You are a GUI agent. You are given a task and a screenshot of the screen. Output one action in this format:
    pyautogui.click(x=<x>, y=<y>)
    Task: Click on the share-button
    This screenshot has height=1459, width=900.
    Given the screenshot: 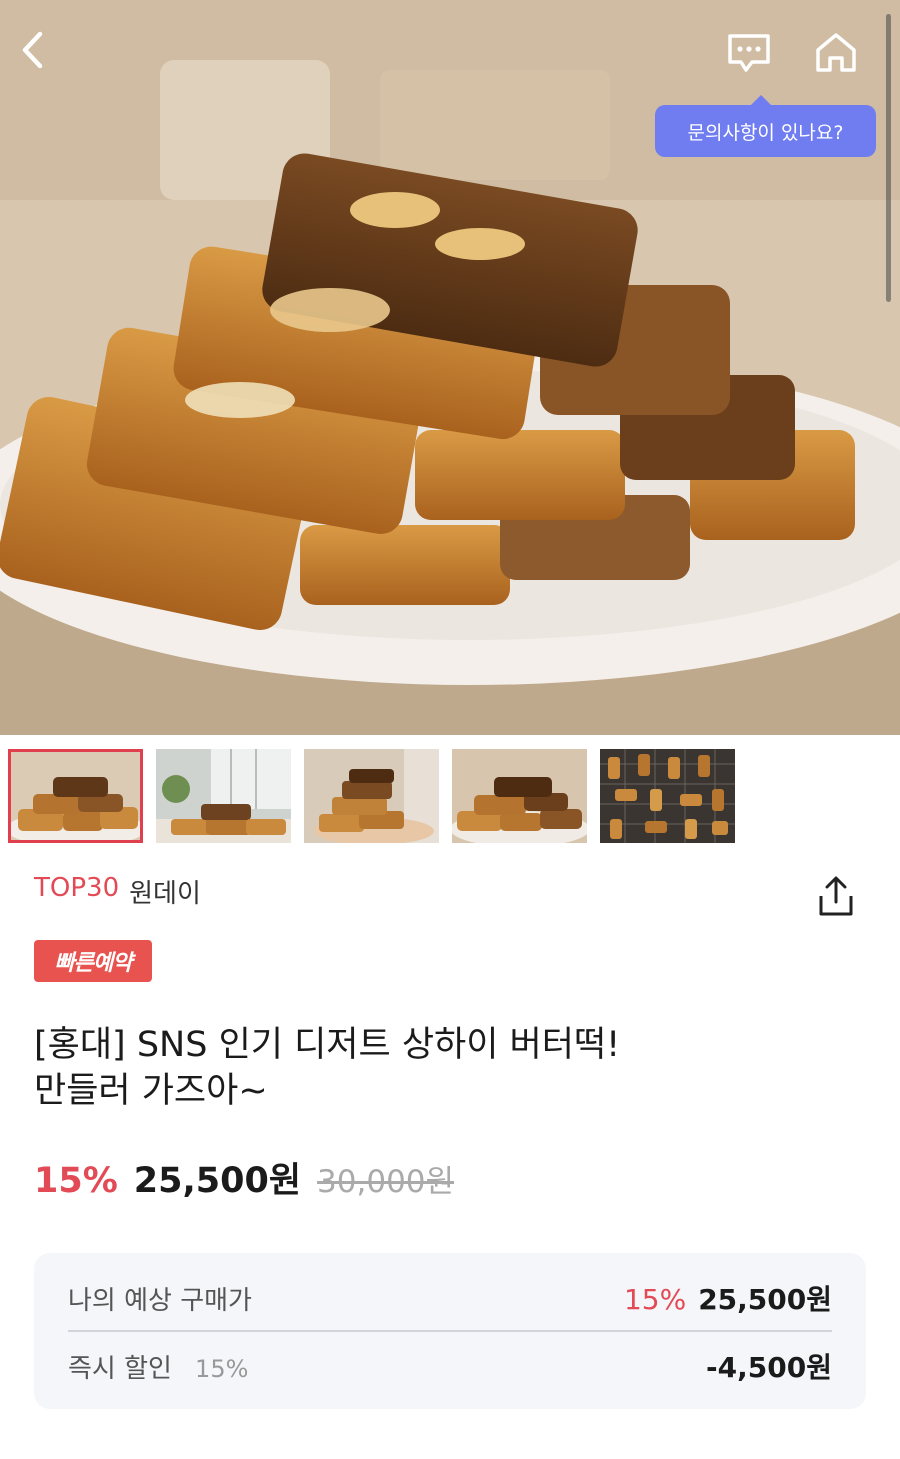 What is the action you would take?
    pyautogui.click(x=836, y=896)
    